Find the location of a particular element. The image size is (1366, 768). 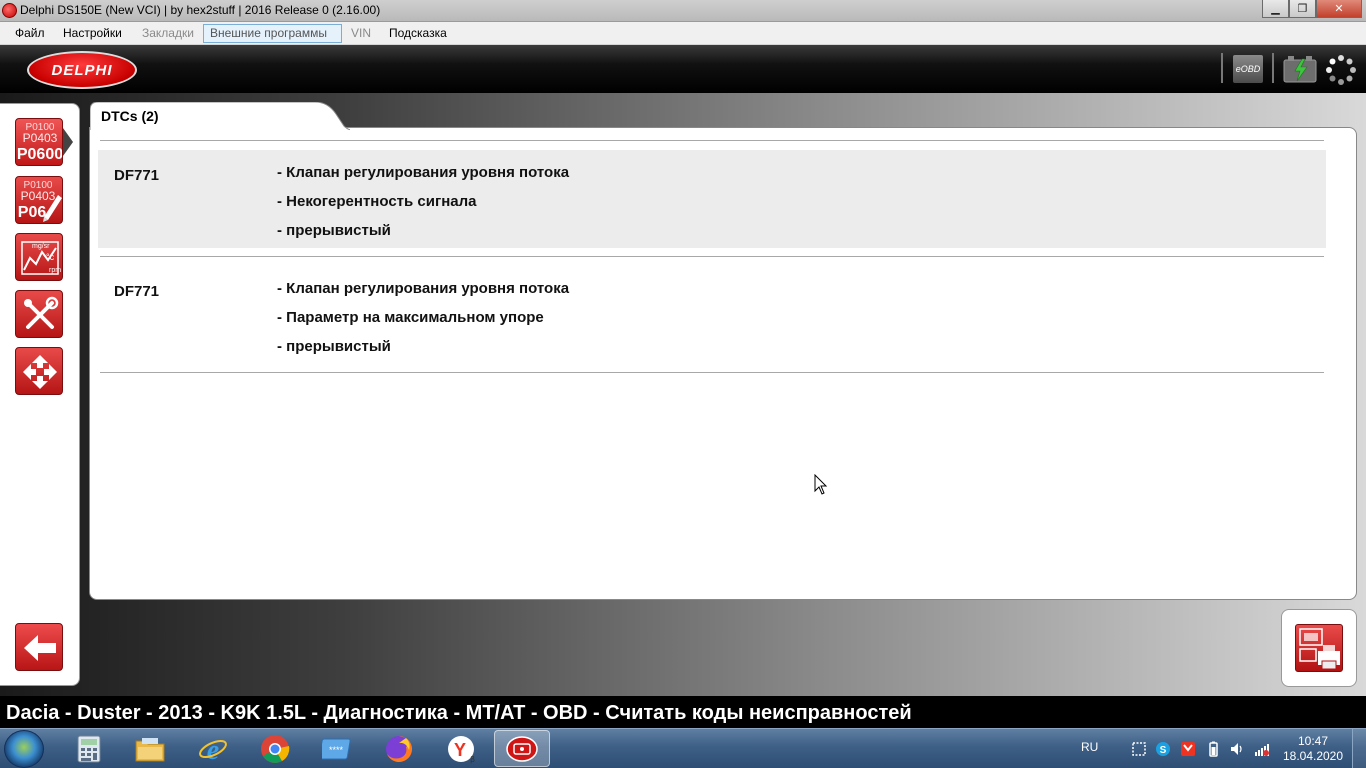

calculator-icon is located at coordinates (89, 749).